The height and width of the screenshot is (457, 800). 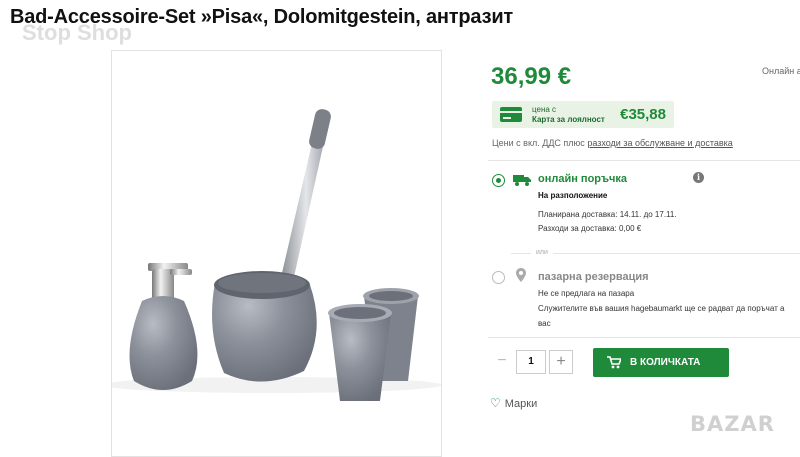 I want to click on loyalty-label-line2: Карта за лоялност, so click(x=568, y=119).